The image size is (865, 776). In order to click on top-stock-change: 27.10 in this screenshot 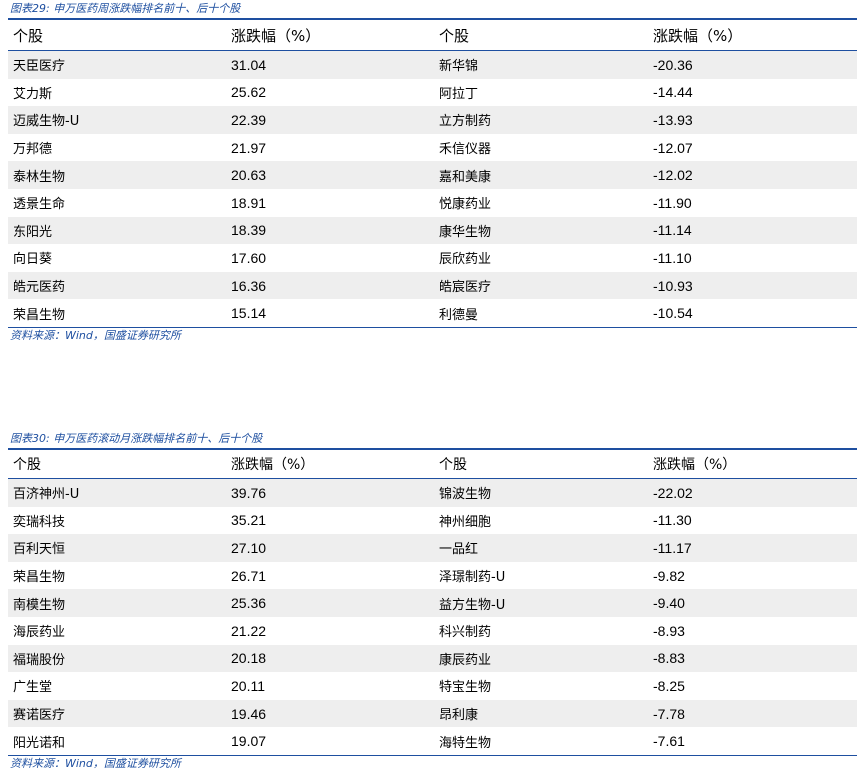, I will do `click(330, 548)`.